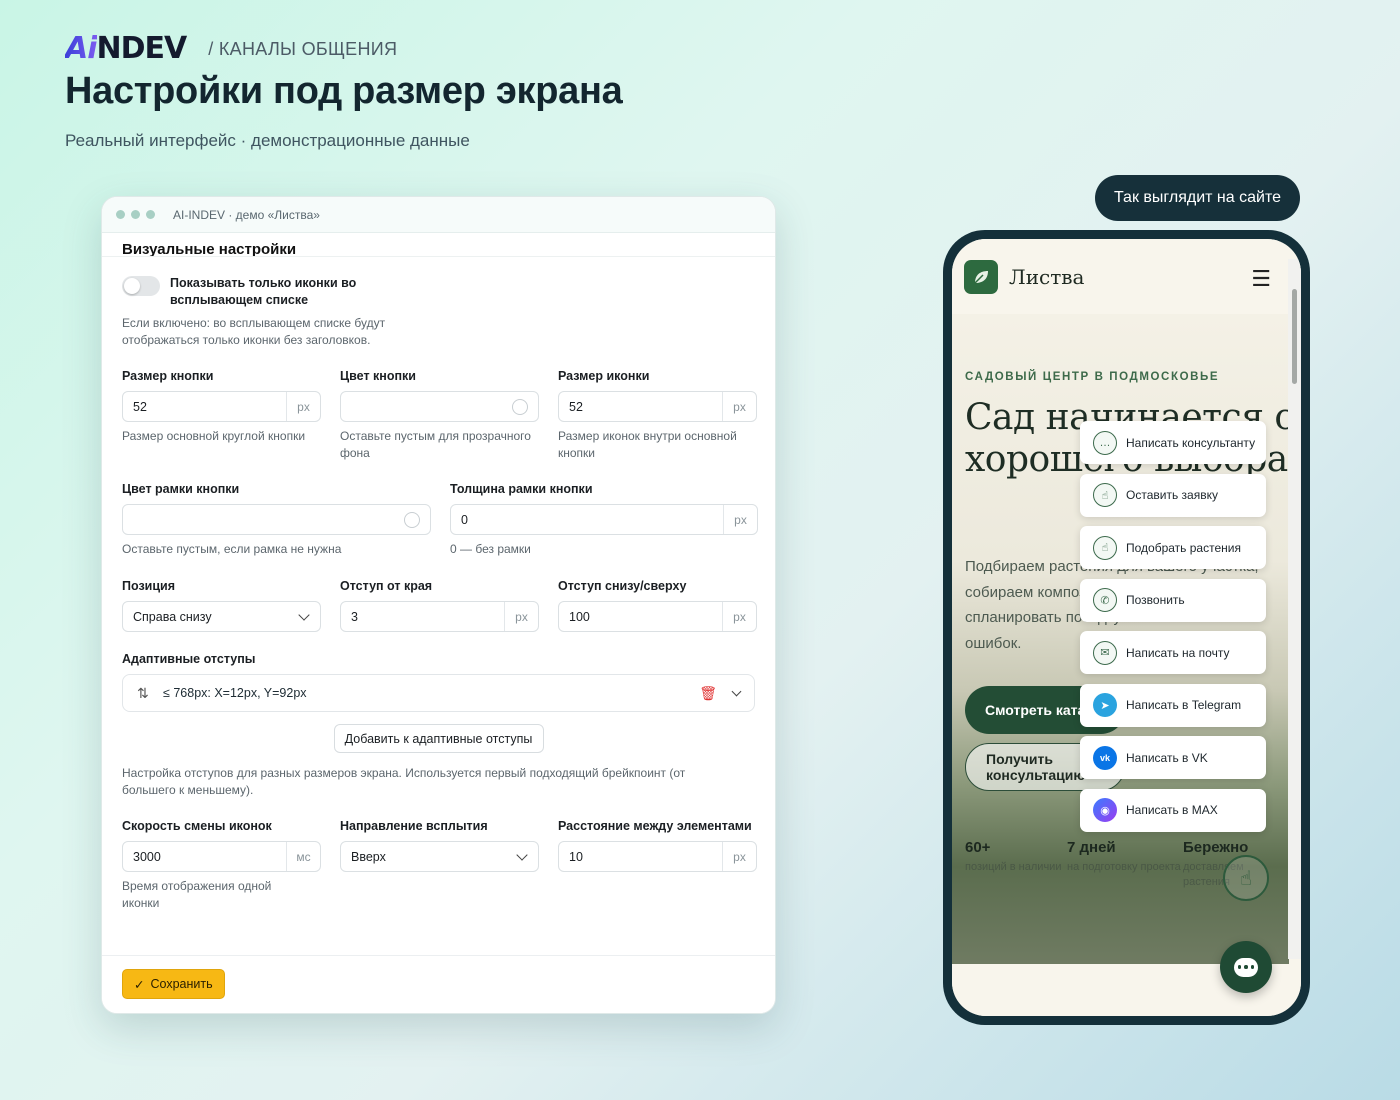 This screenshot has width=1400, height=1100. I want to click on save-button: ✓ Сохранить, so click(173, 984).